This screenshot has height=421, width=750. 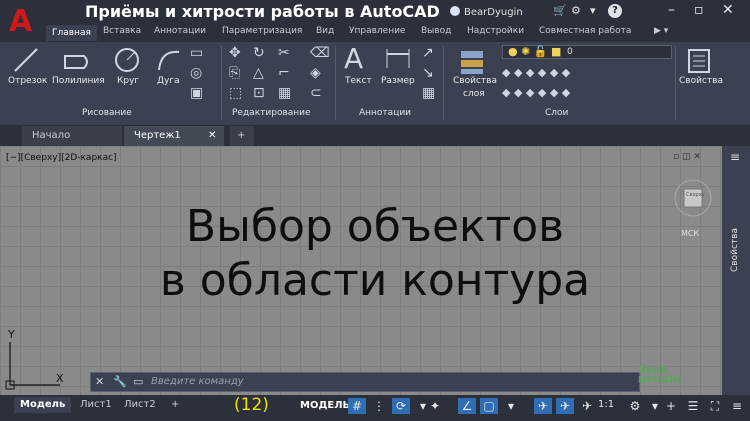 I want to click on tab-start: Начало, so click(x=72, y=136).